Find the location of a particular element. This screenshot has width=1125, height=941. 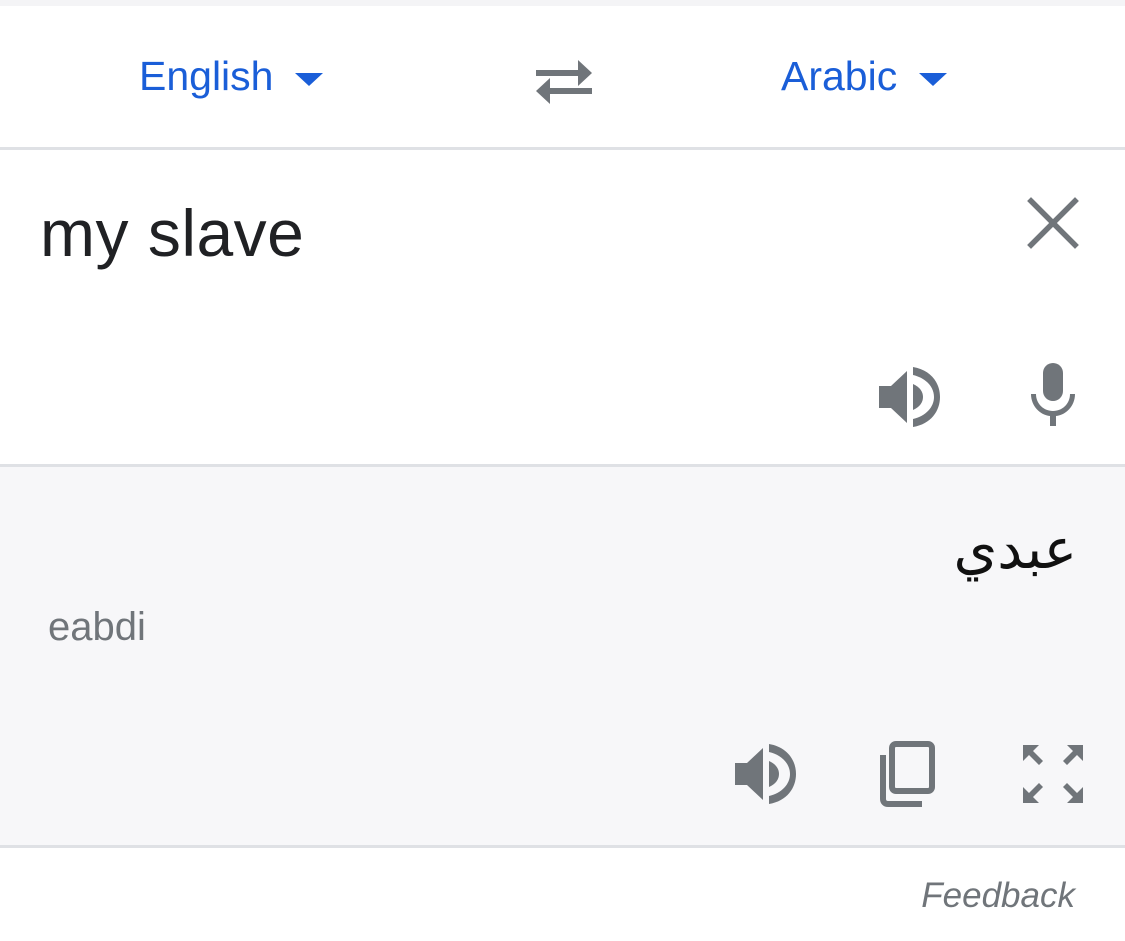

target-language-selector: Arabic is located at coordinates (864, 76).